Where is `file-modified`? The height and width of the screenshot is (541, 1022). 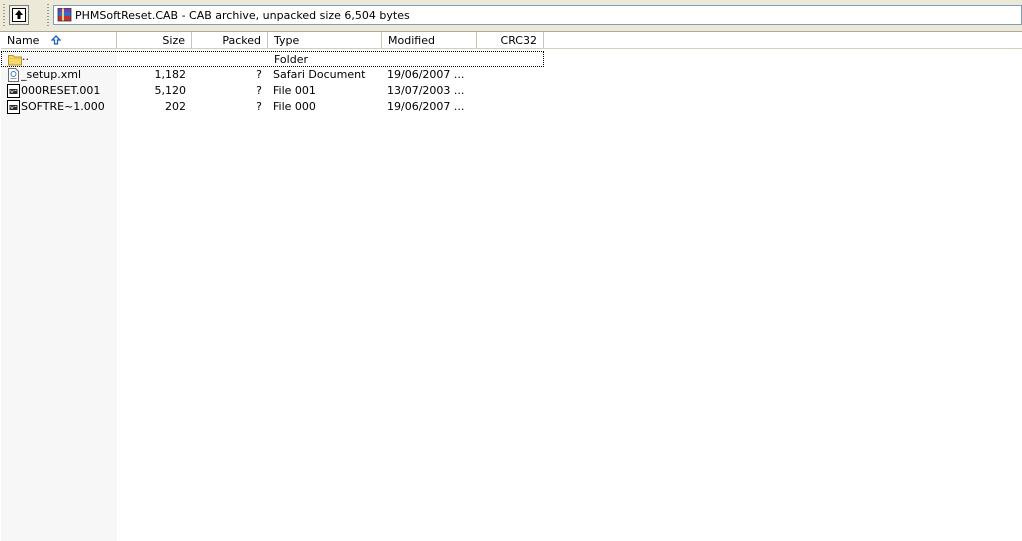 file-modified is located at coordinates (433, 60).